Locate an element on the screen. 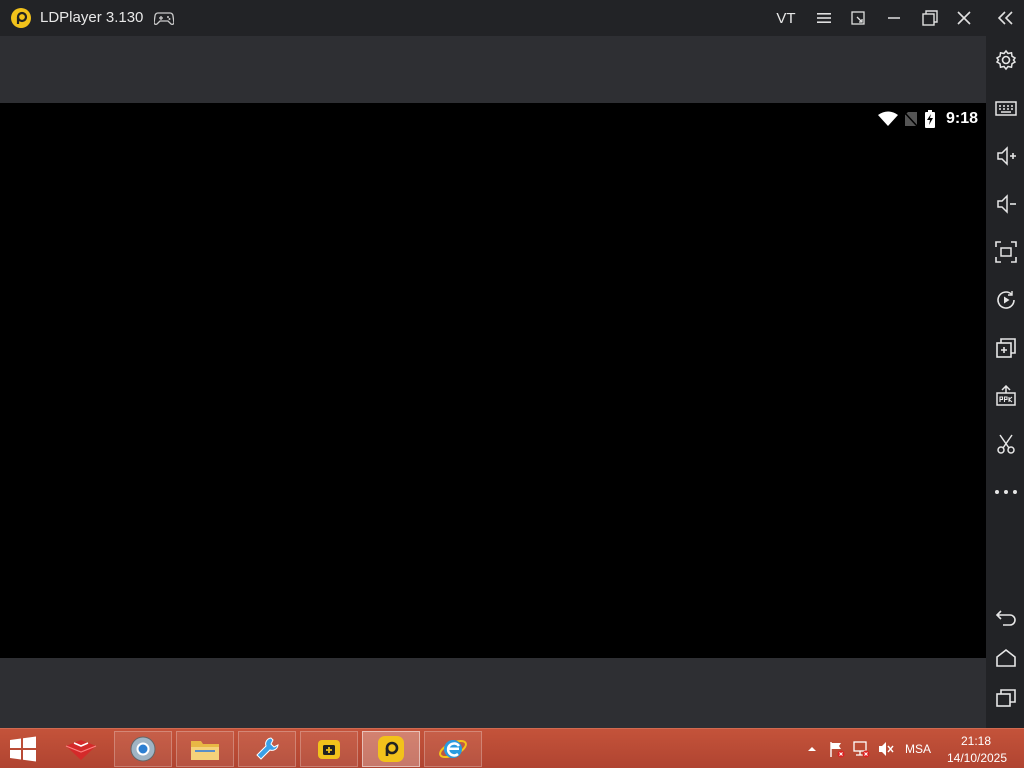 Image resolution: width=1024 pixels, height=768 pixels. volume-down-button is located at coordinates (1006, 204).